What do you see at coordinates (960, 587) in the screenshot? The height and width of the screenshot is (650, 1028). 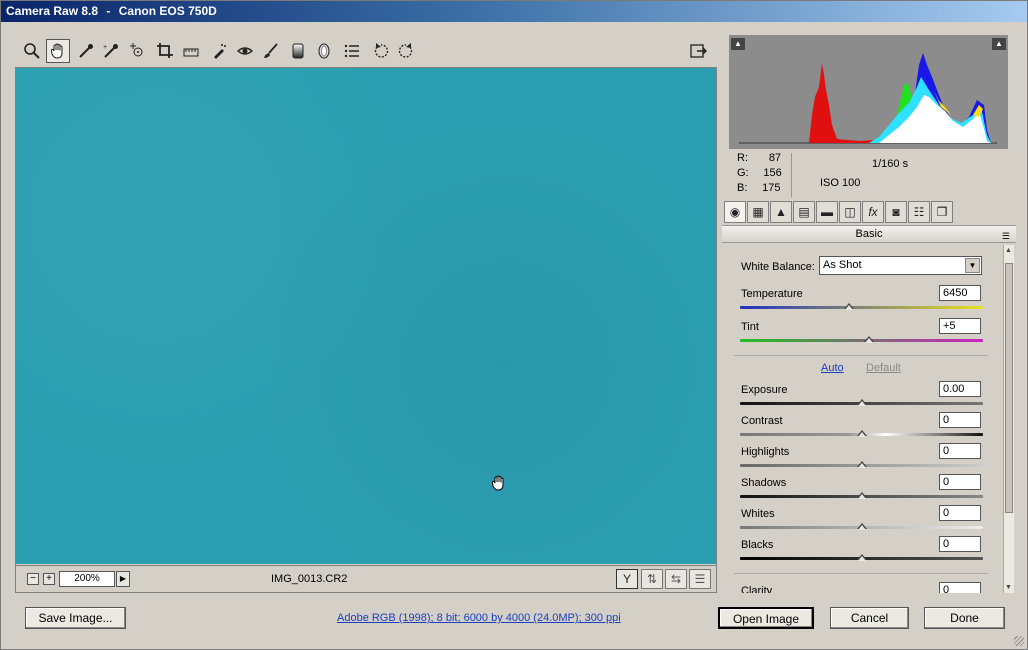 I see `clarity-field: 0` at bounding box center [960, 587].